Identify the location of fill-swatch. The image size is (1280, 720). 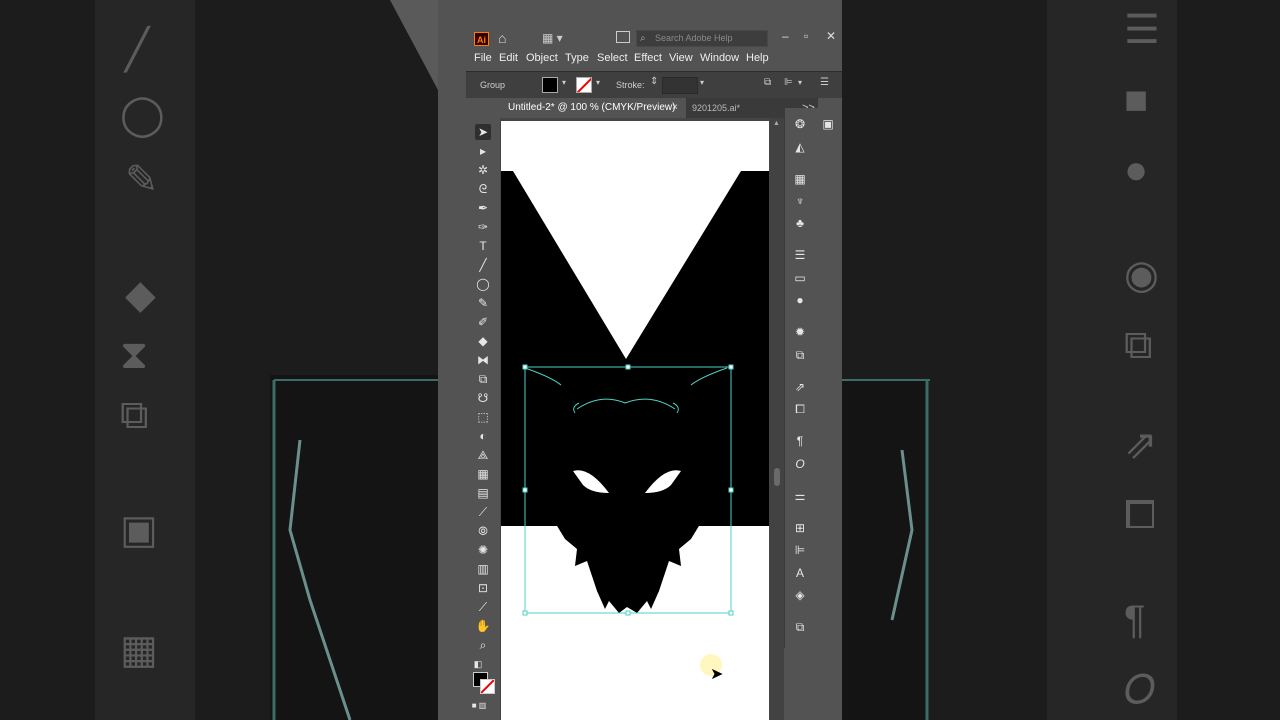
(550, 85).